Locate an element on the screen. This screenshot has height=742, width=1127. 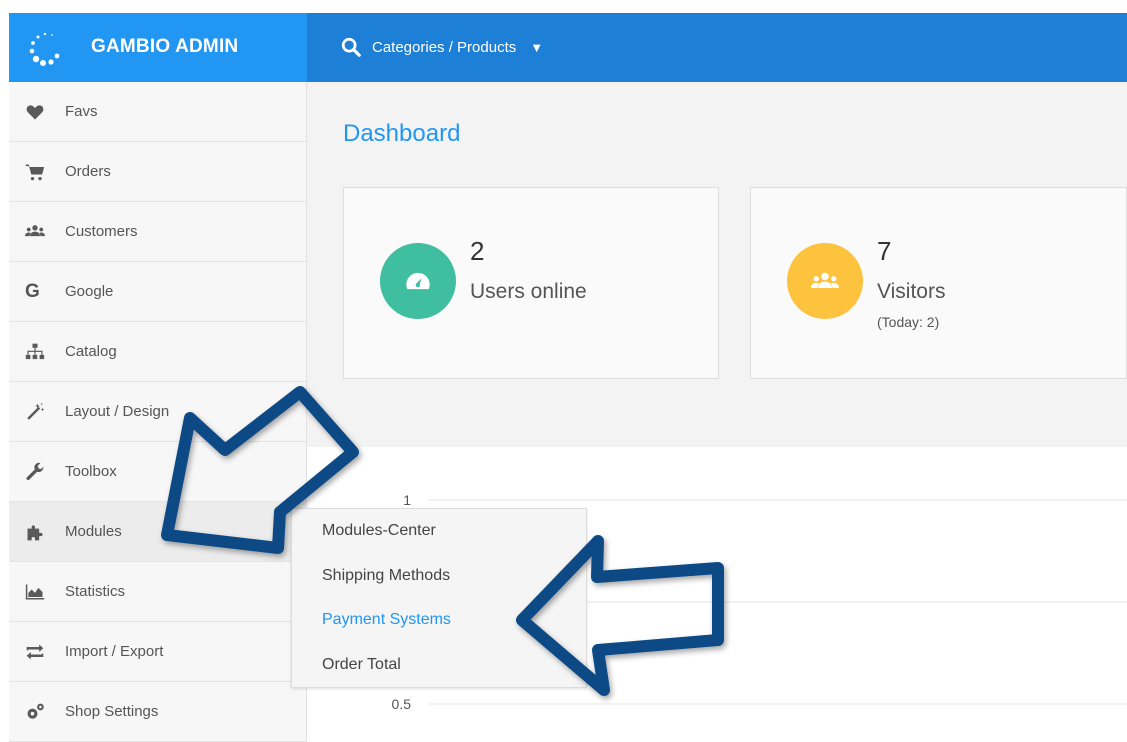
search-label: Categories / Products is located at coordinates (444, 47).